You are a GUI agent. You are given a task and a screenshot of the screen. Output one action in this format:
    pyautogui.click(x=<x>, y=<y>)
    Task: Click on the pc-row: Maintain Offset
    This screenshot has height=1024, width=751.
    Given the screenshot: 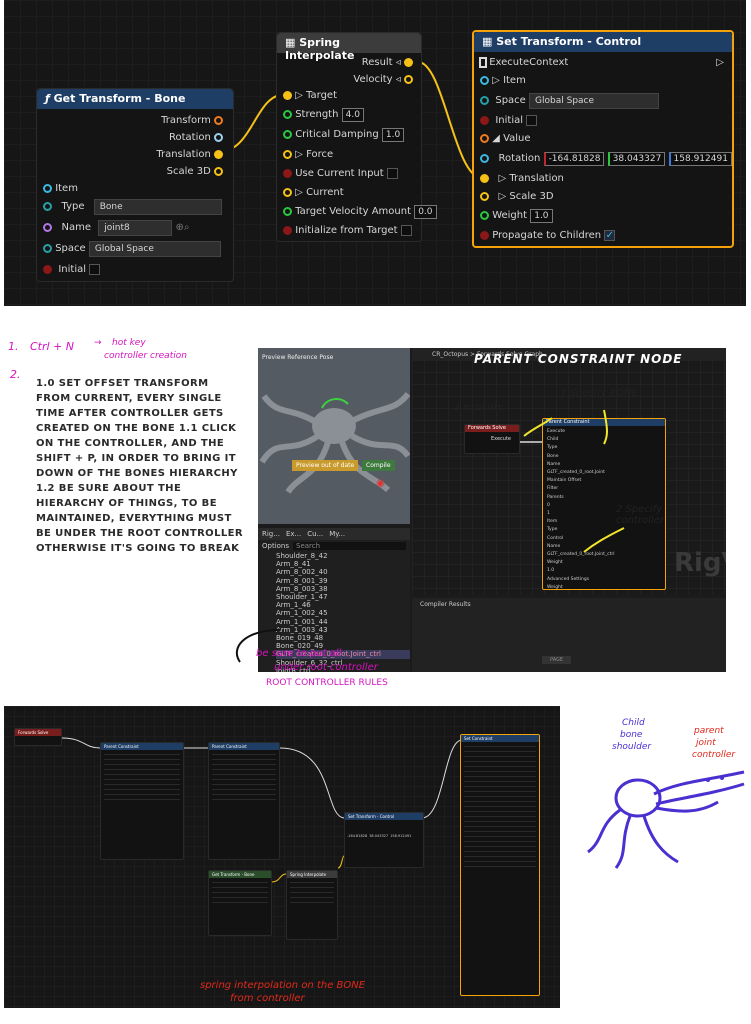 What is the action you would take?
    pyautogui.click(x=604, y=481)
    